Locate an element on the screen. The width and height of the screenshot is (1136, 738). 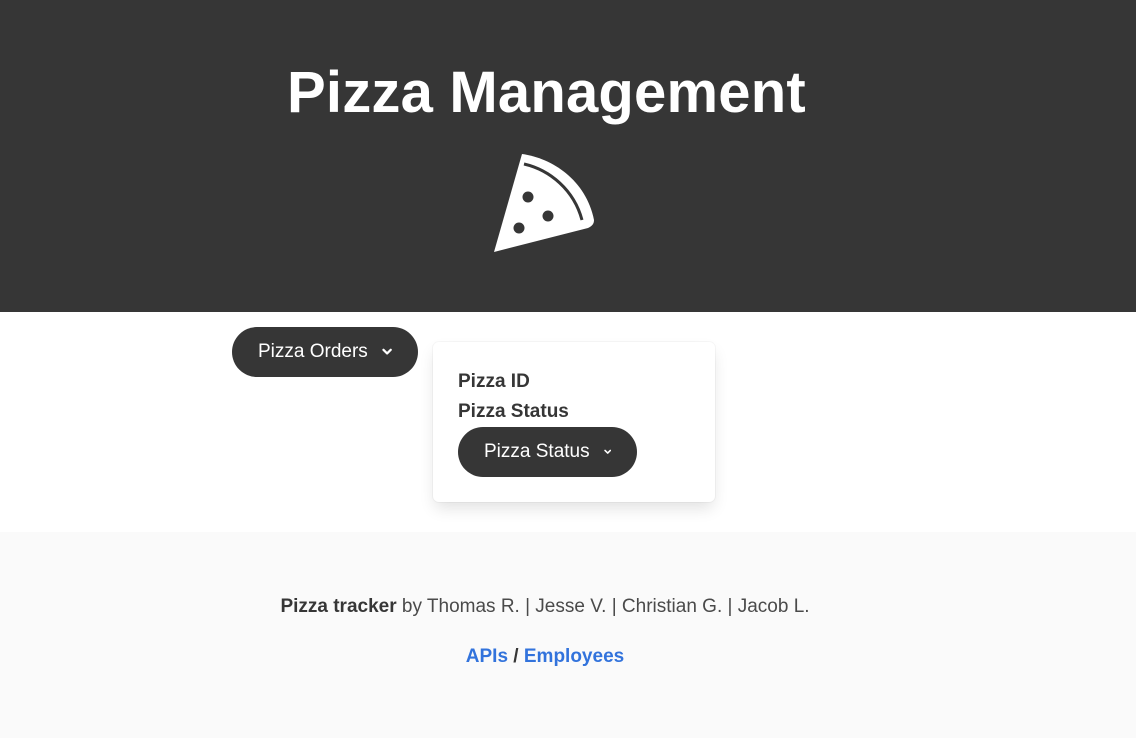
pizza-detail-card: Pizza ID Pizza Status Pizza Status is located at coordinates (574, 422).